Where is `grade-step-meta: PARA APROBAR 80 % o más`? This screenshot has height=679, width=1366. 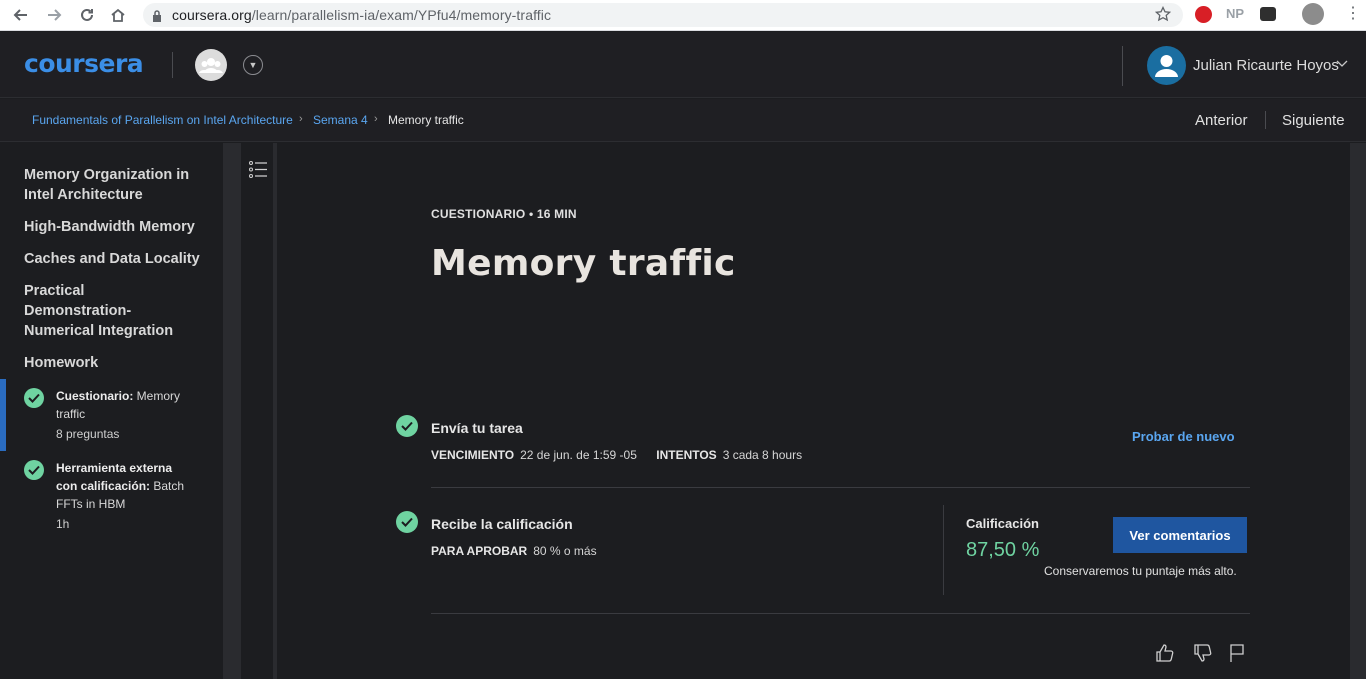 grade-step-meta: PARA APROBAR 80 % o más is located at coordinates (514, 551).